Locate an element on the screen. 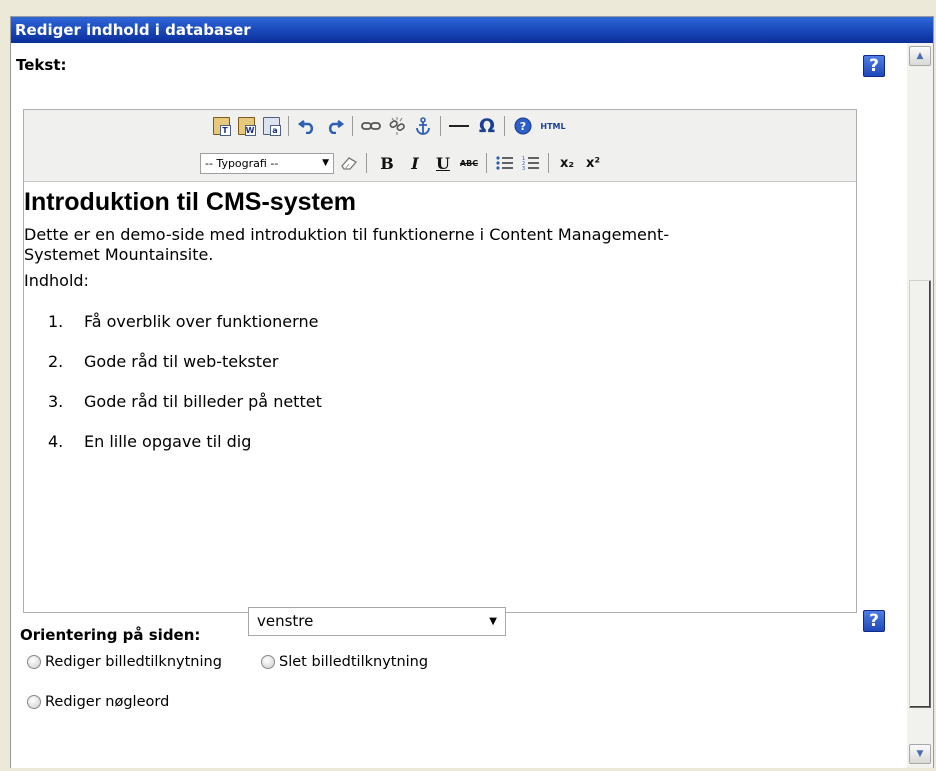 The width and height of the screenshot is (936, 771). select-all-icon: a is located at coordinates (271, 126).